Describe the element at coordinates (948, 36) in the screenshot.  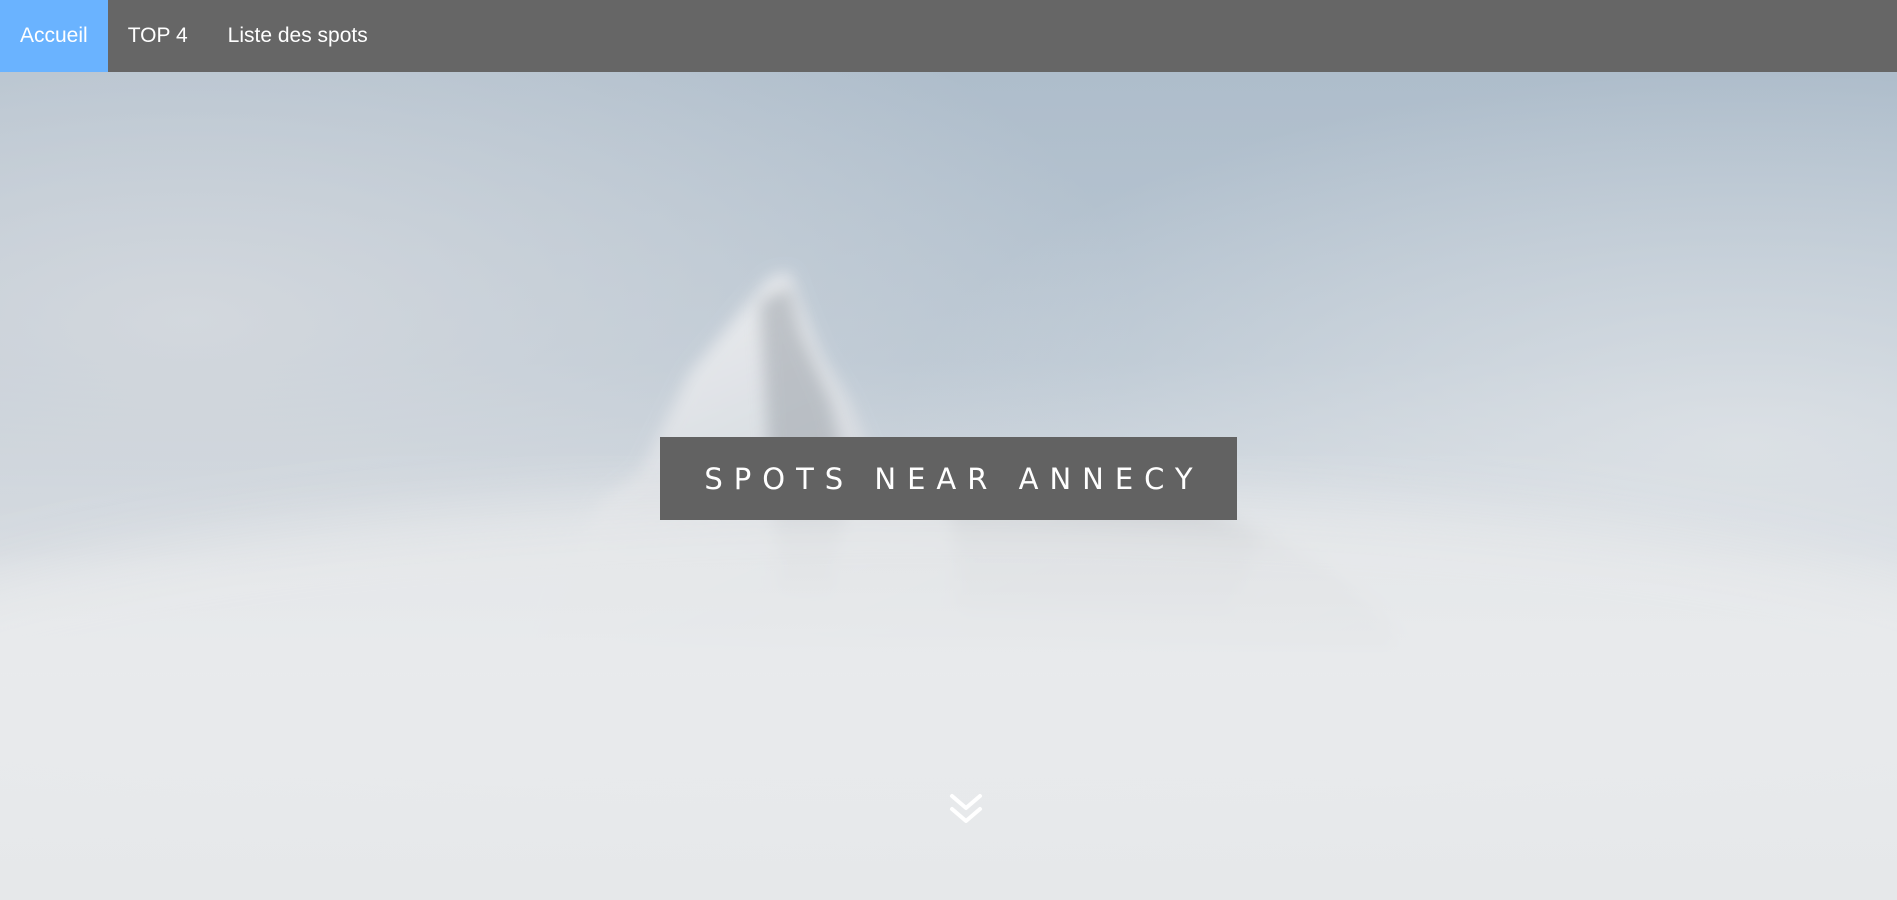
I see `top-navbar: Accueil TOP 4 Liste des spots` at that location.